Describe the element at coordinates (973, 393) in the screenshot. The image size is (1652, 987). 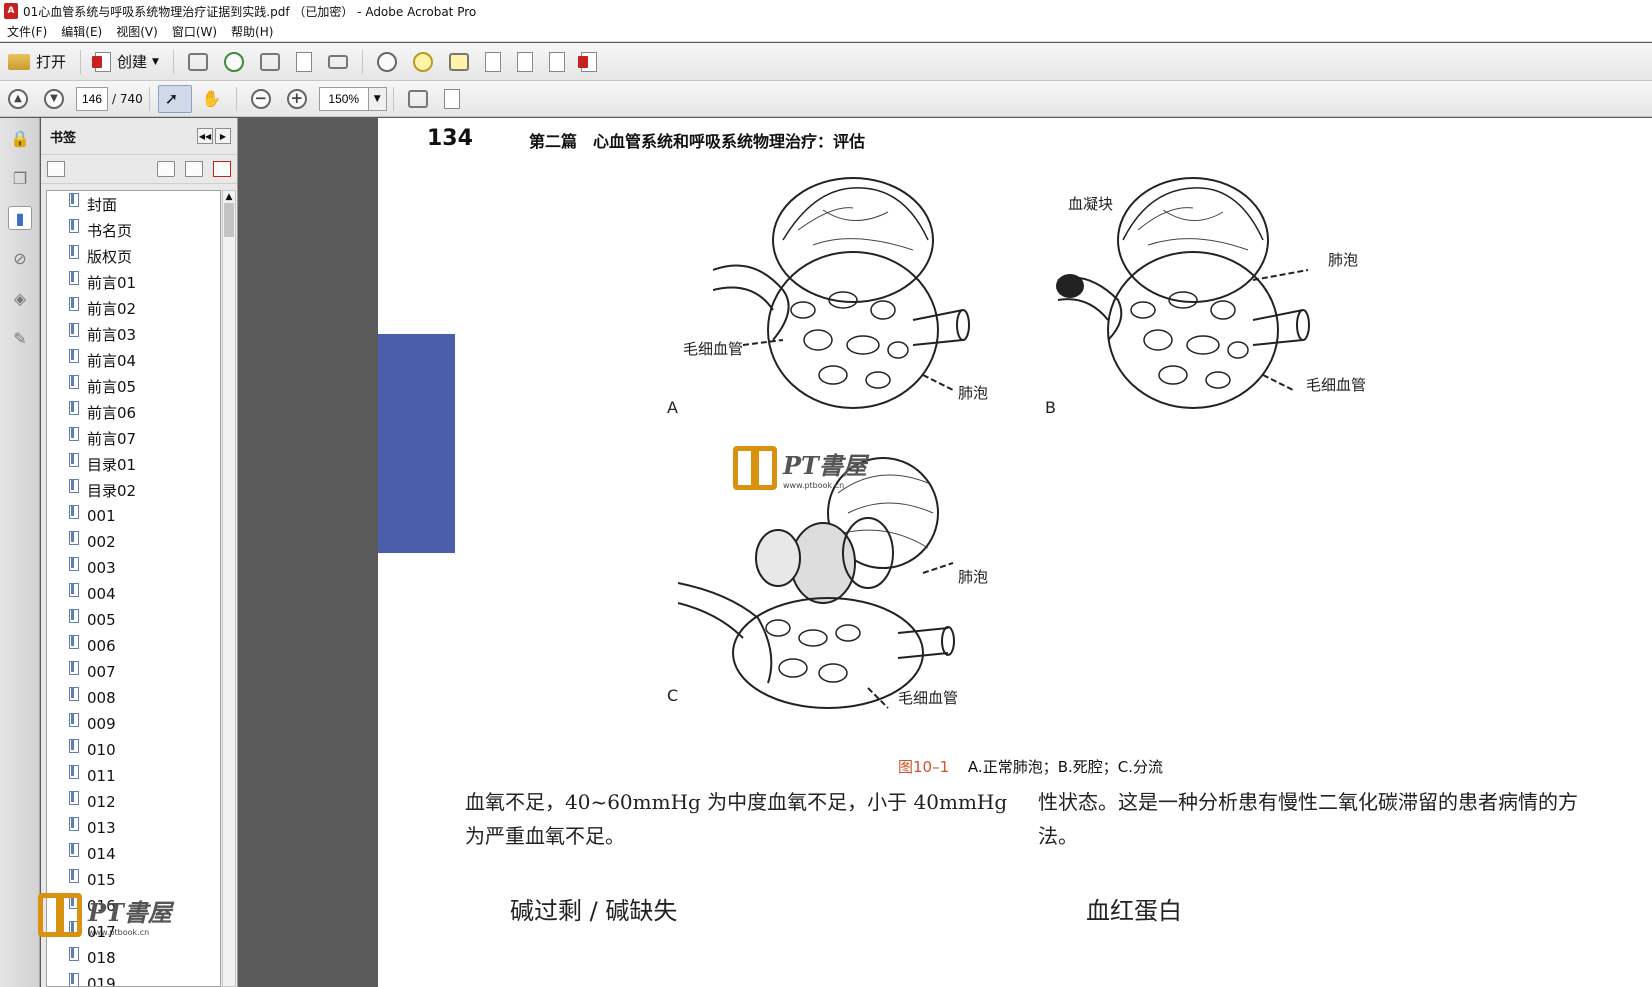
I see `figure-a-alveolus-label: 肺泡` at that location.